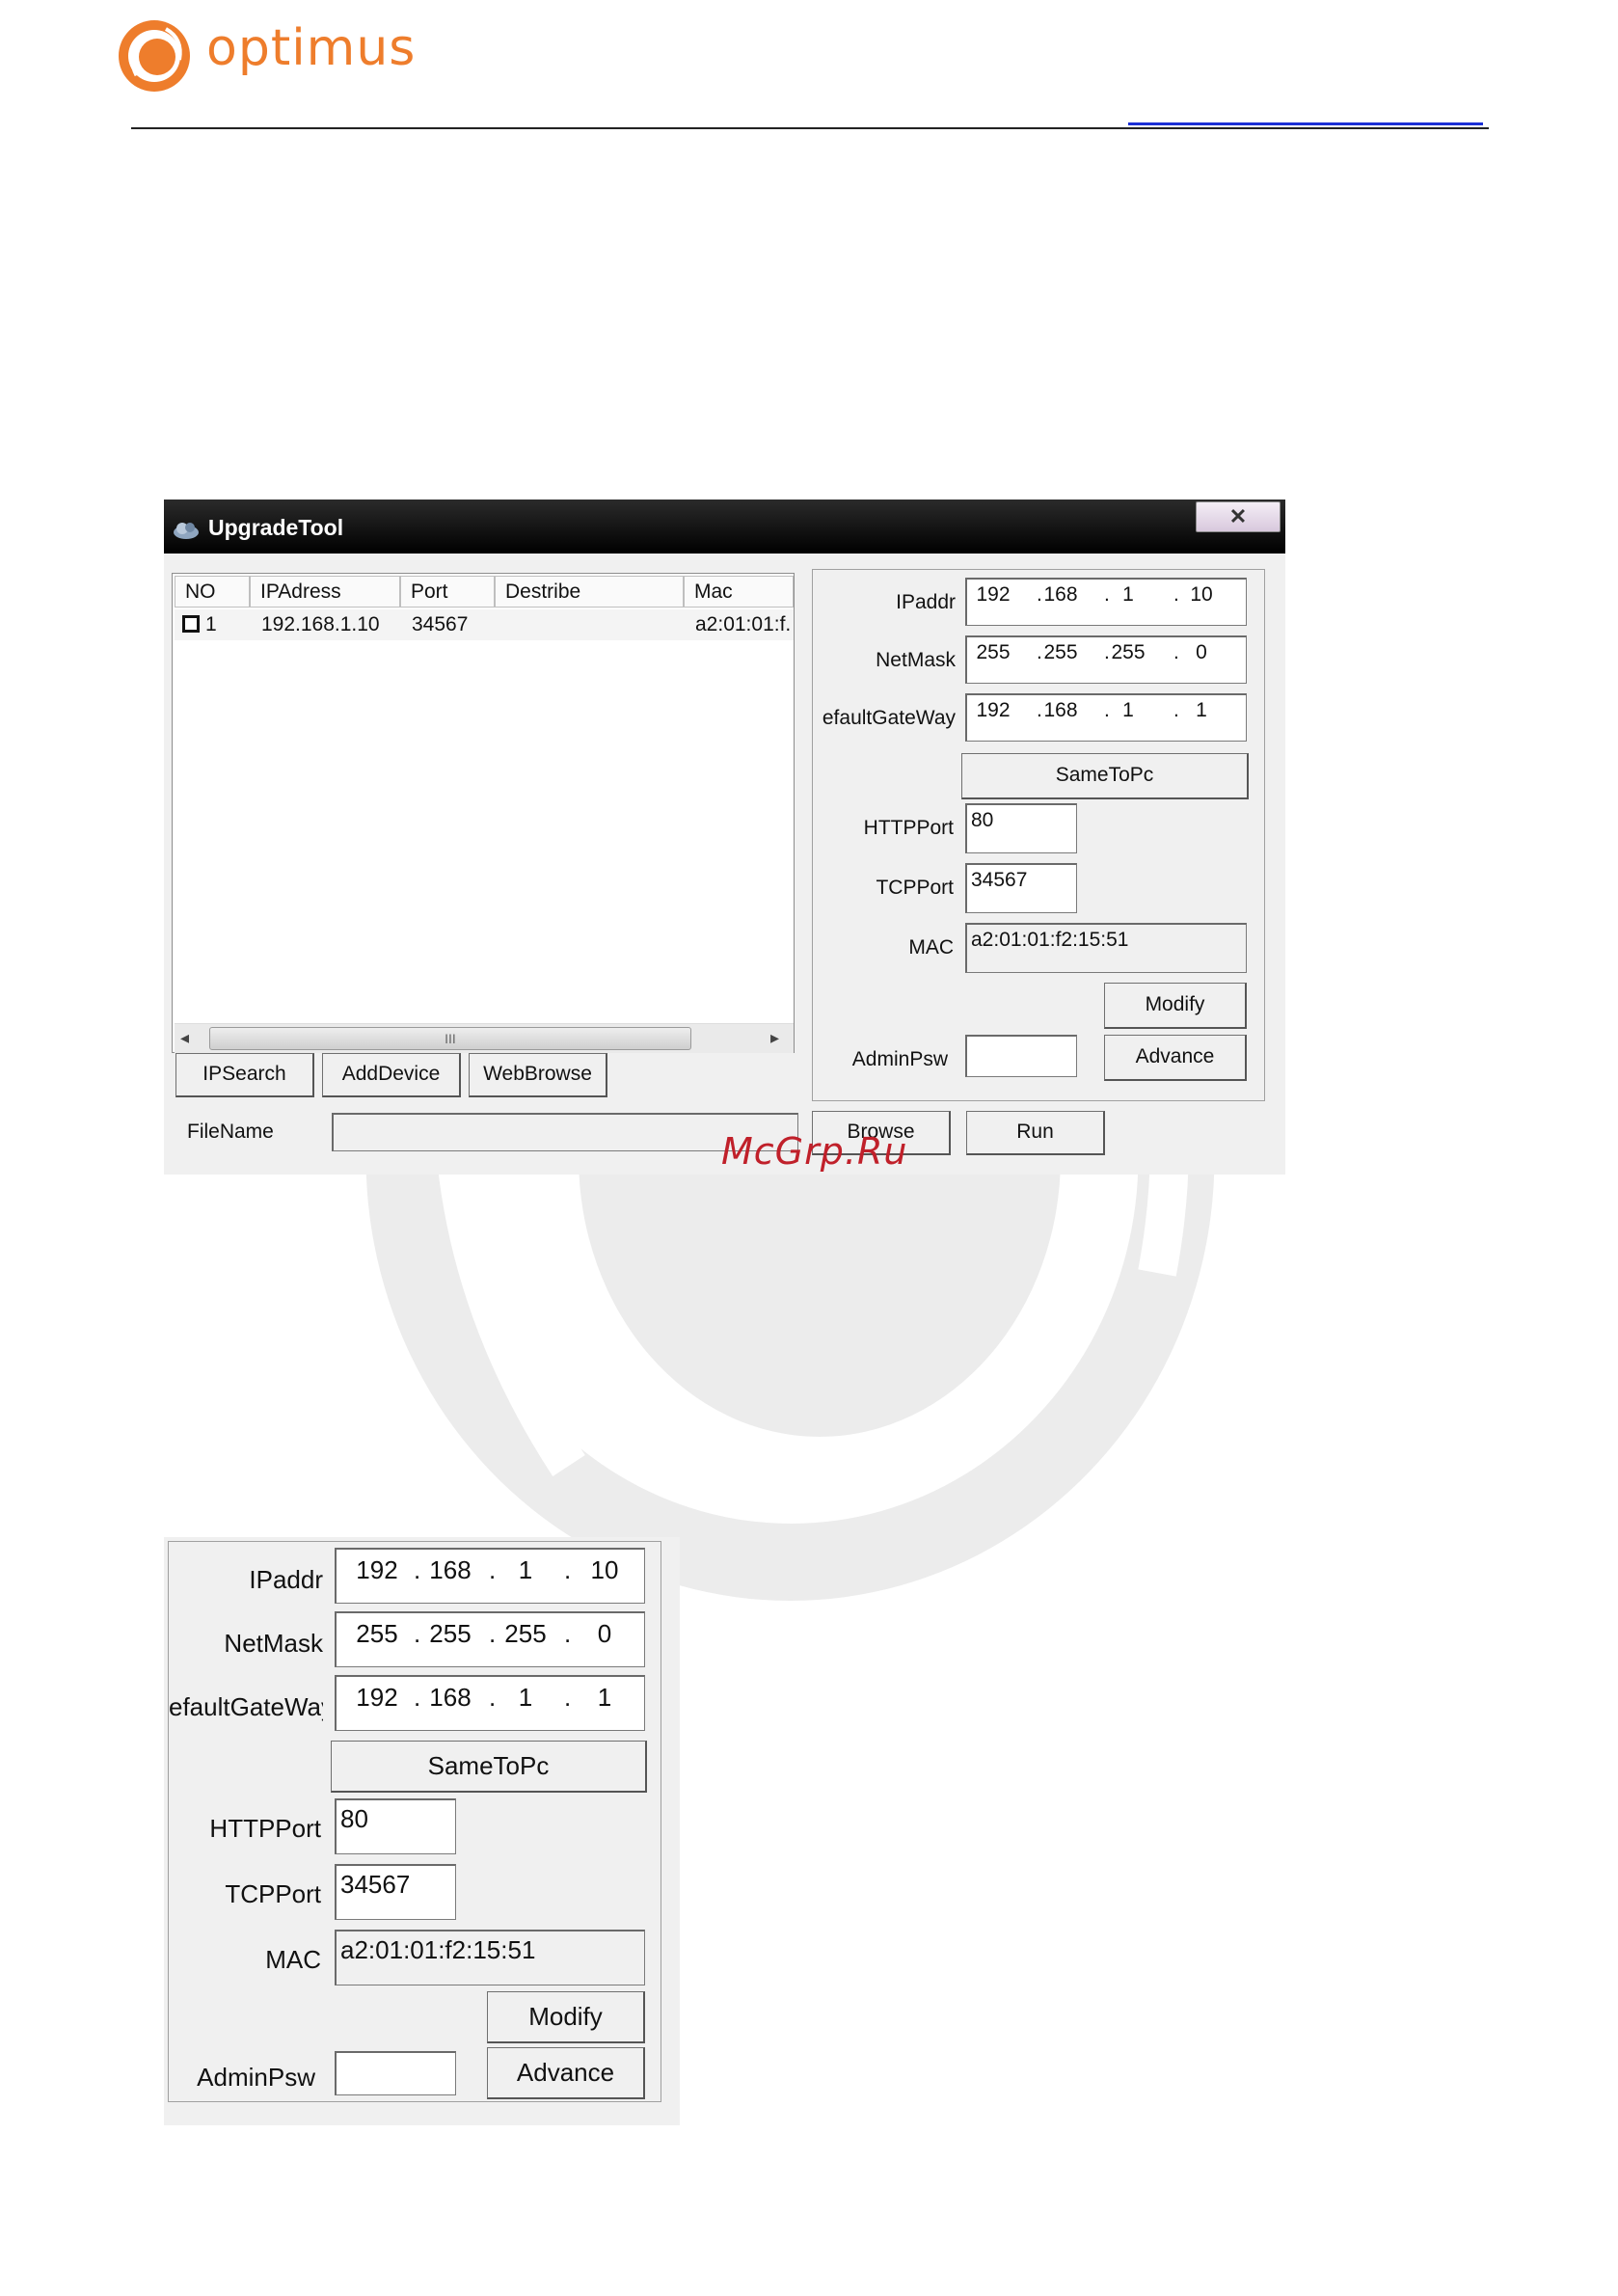 Image resolution: width=1618 pixels, height=2296 pixels. Describe the element at coordinates (448, 592) in the screenshot. I see `col-header-port: Port` at that location.